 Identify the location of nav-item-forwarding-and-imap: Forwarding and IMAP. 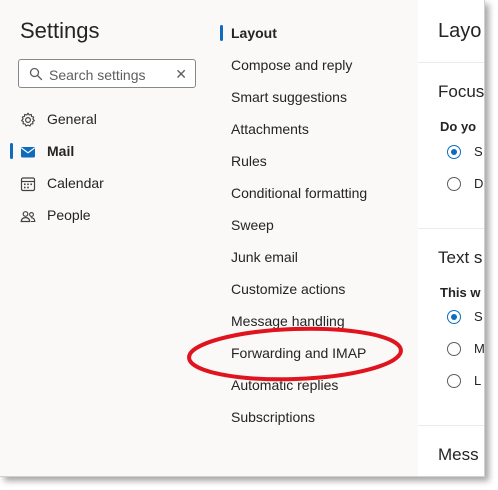
(312, 354).